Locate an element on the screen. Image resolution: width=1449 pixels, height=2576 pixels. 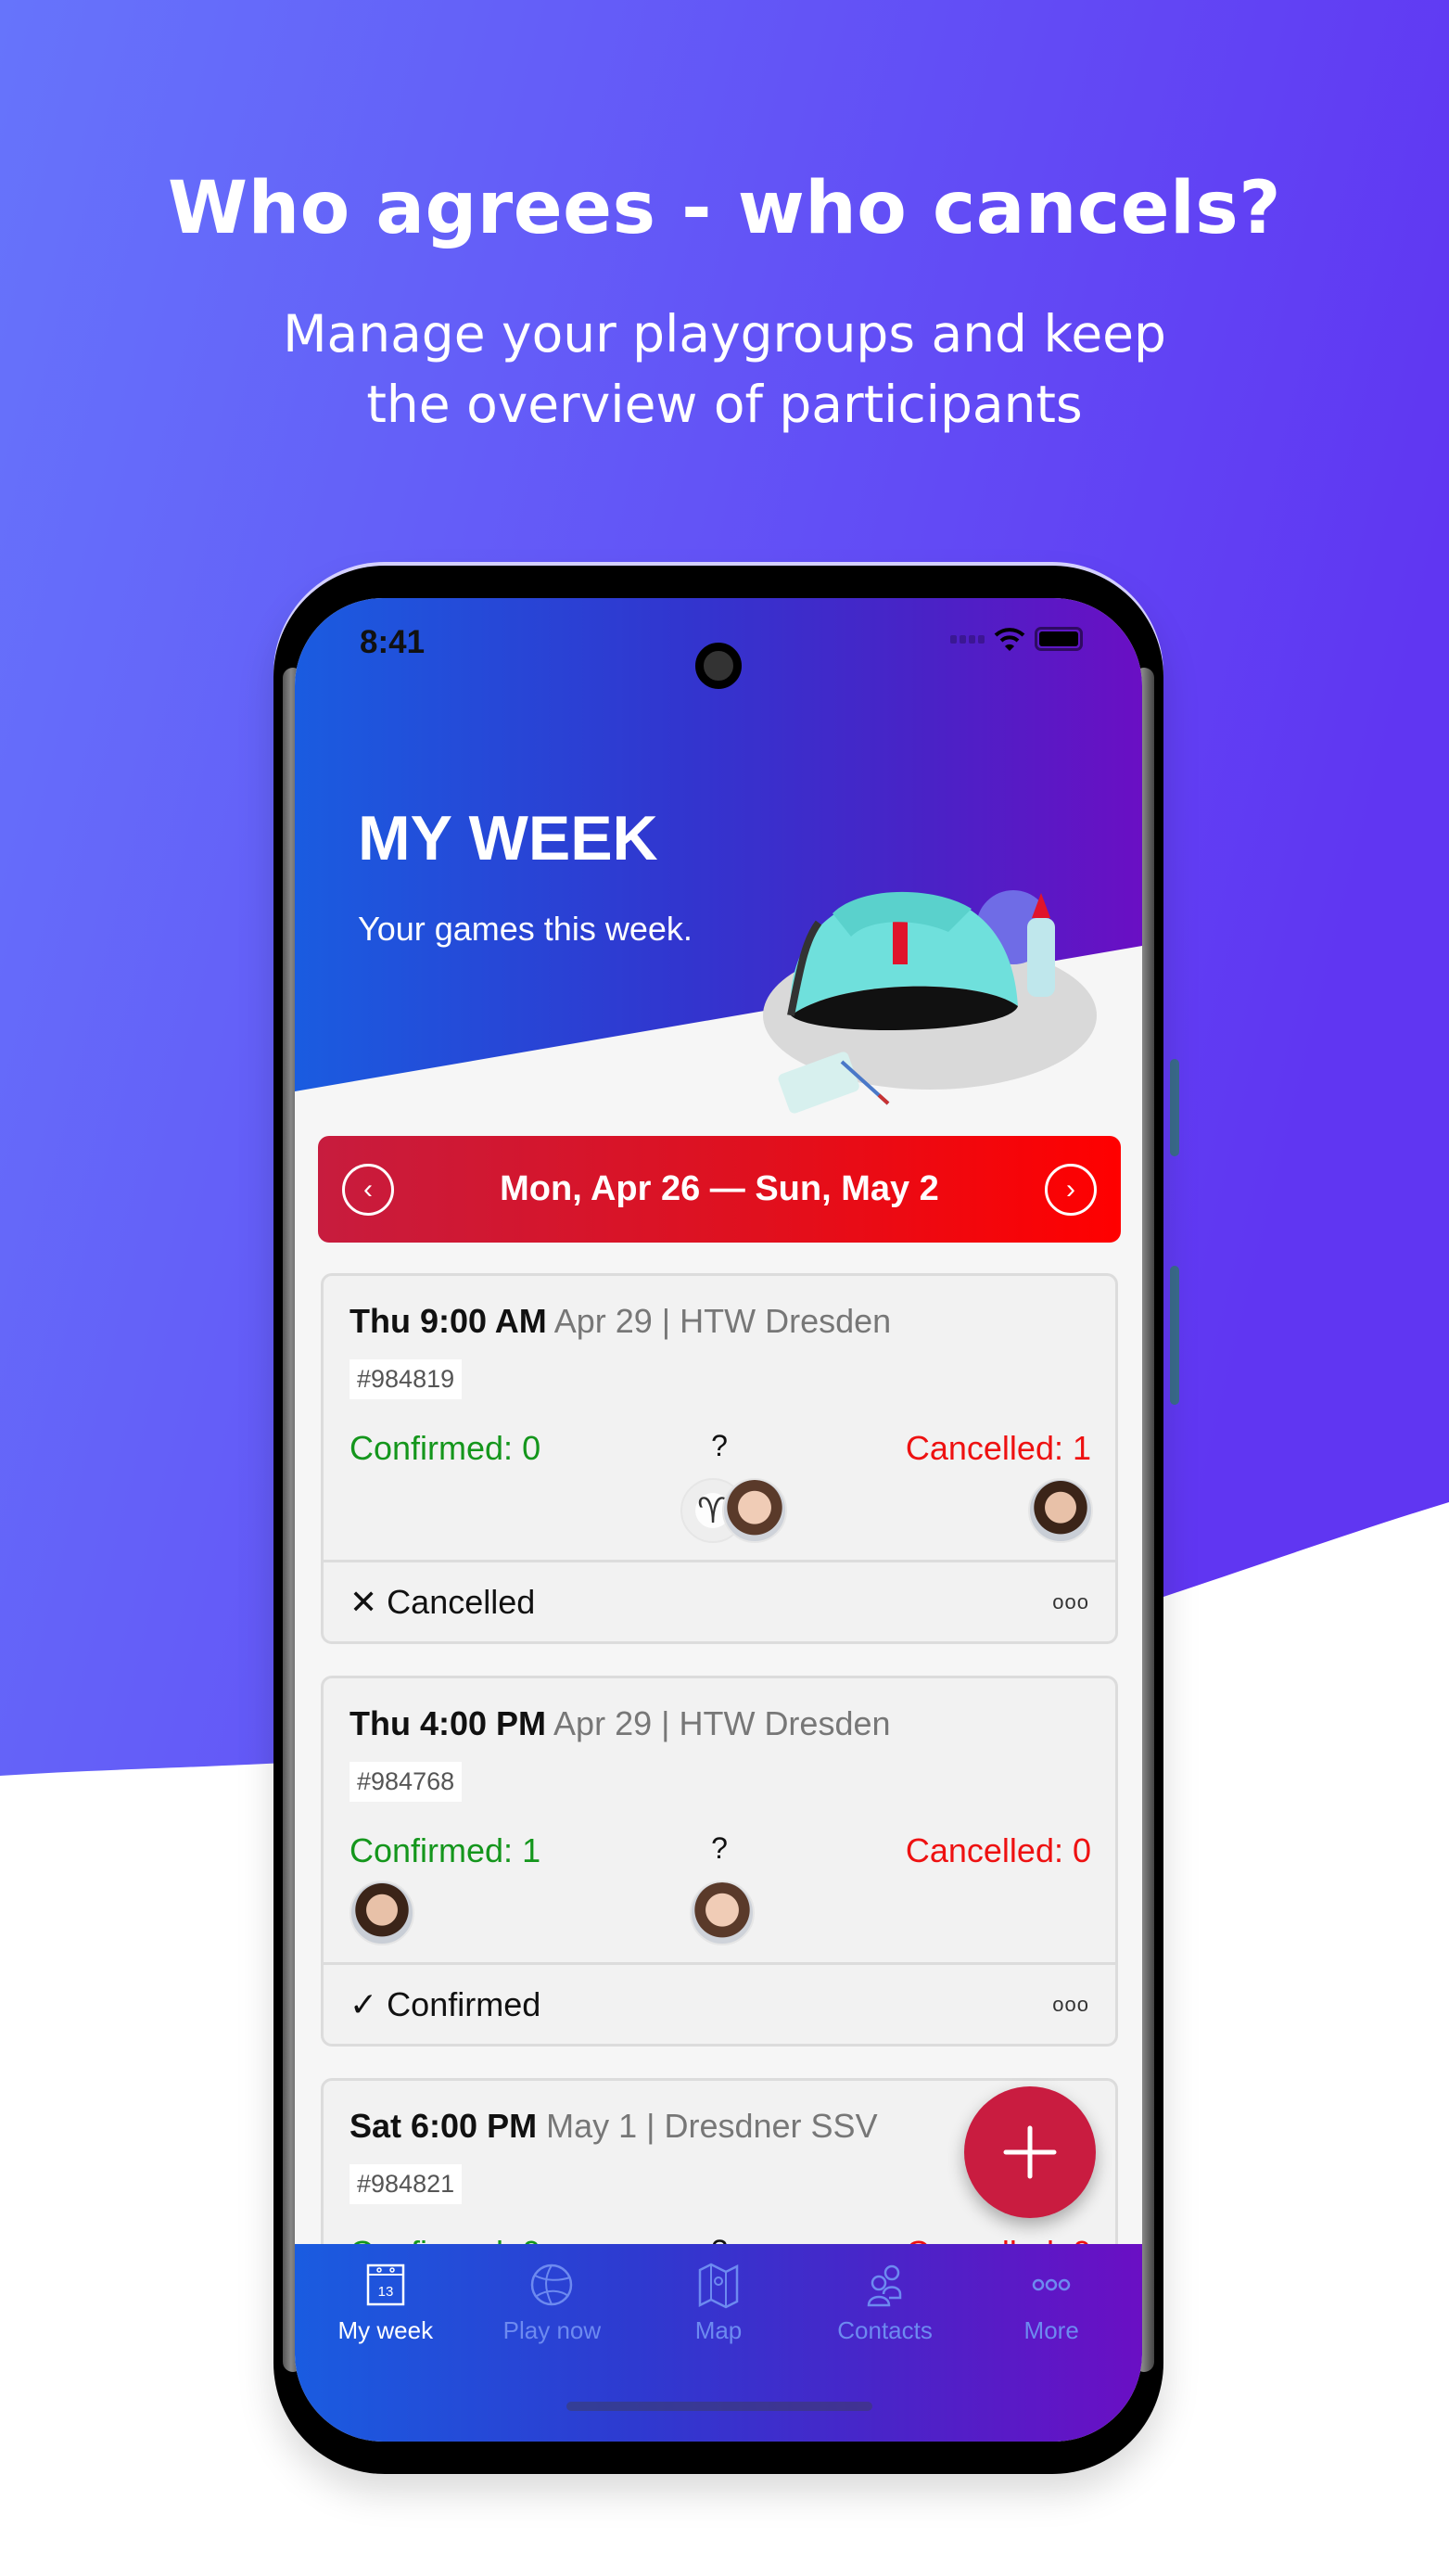
tab-label: Play now is located at coordinates (552, 2330).